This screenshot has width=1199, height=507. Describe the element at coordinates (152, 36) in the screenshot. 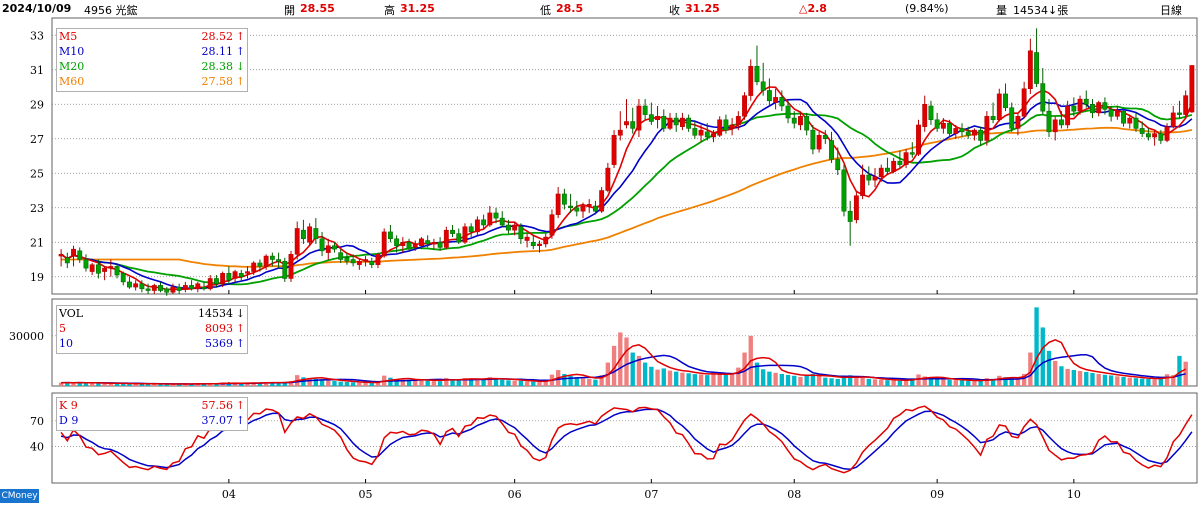

I see `legend-ma5: M5 28.52 ↑` at that location.